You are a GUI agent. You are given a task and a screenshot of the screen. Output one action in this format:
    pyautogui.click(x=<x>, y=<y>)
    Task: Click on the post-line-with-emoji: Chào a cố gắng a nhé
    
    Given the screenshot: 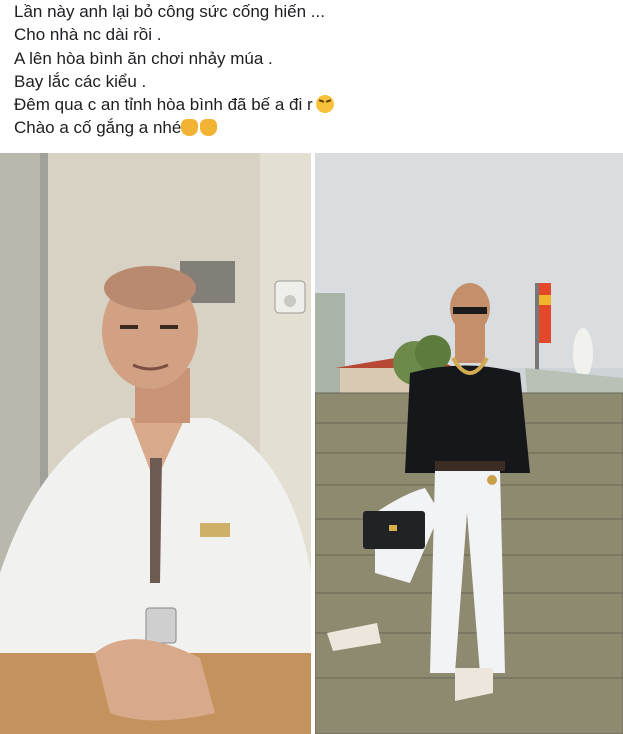 What is the action you would take?
    pyautogui.click(x=314, y=127)
    